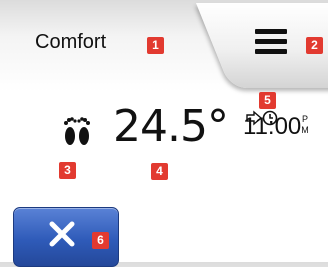  Describe the element at coordinates (267, 100) in the screenshot. I see `badge-5: 5` at that location.